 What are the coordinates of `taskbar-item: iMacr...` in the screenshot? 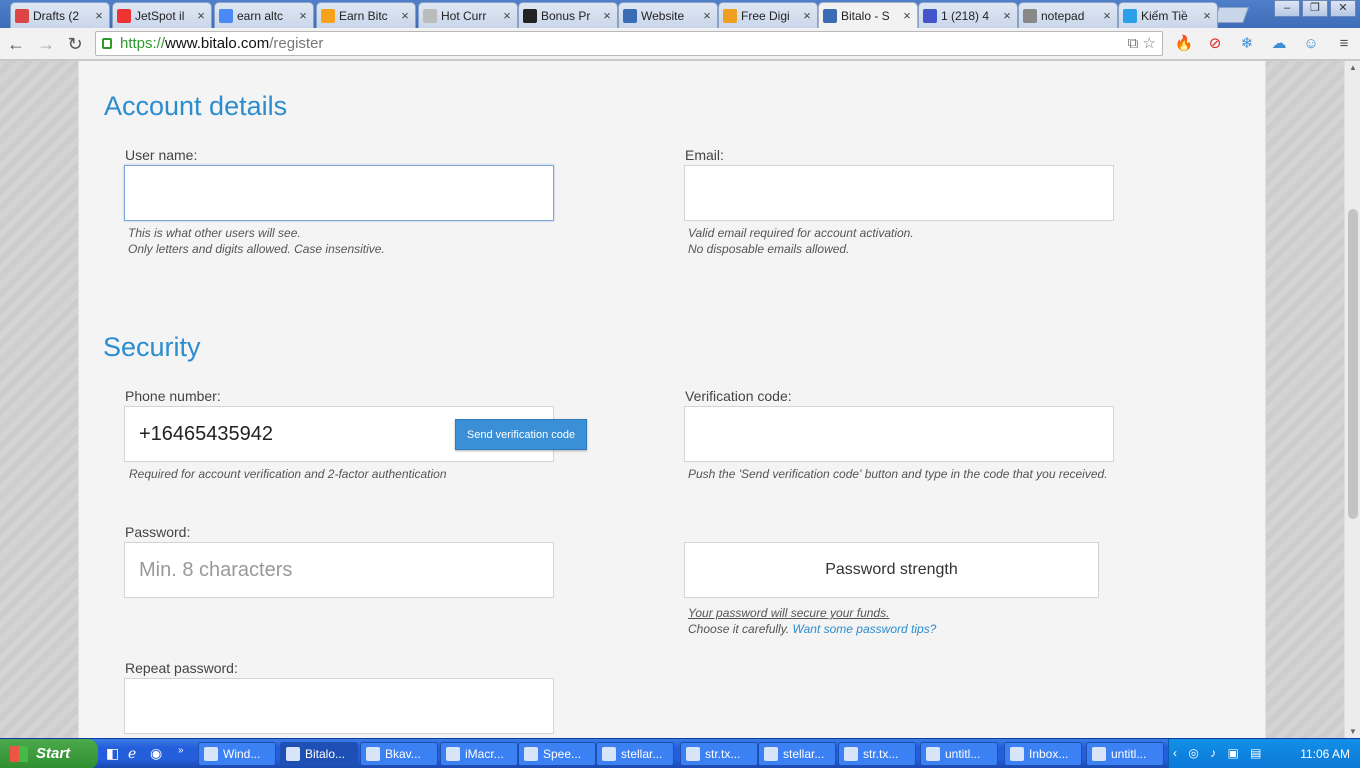 It's located at (479, 754).